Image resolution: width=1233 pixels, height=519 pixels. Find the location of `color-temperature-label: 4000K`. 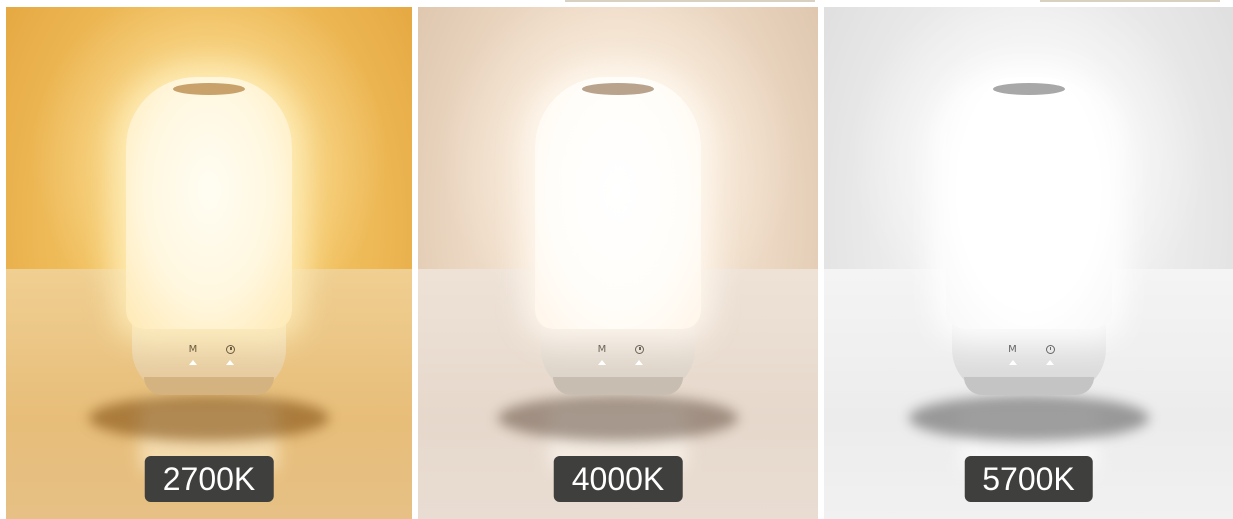

color-temperature-label: 4000K is located at coordinates (618, 479).